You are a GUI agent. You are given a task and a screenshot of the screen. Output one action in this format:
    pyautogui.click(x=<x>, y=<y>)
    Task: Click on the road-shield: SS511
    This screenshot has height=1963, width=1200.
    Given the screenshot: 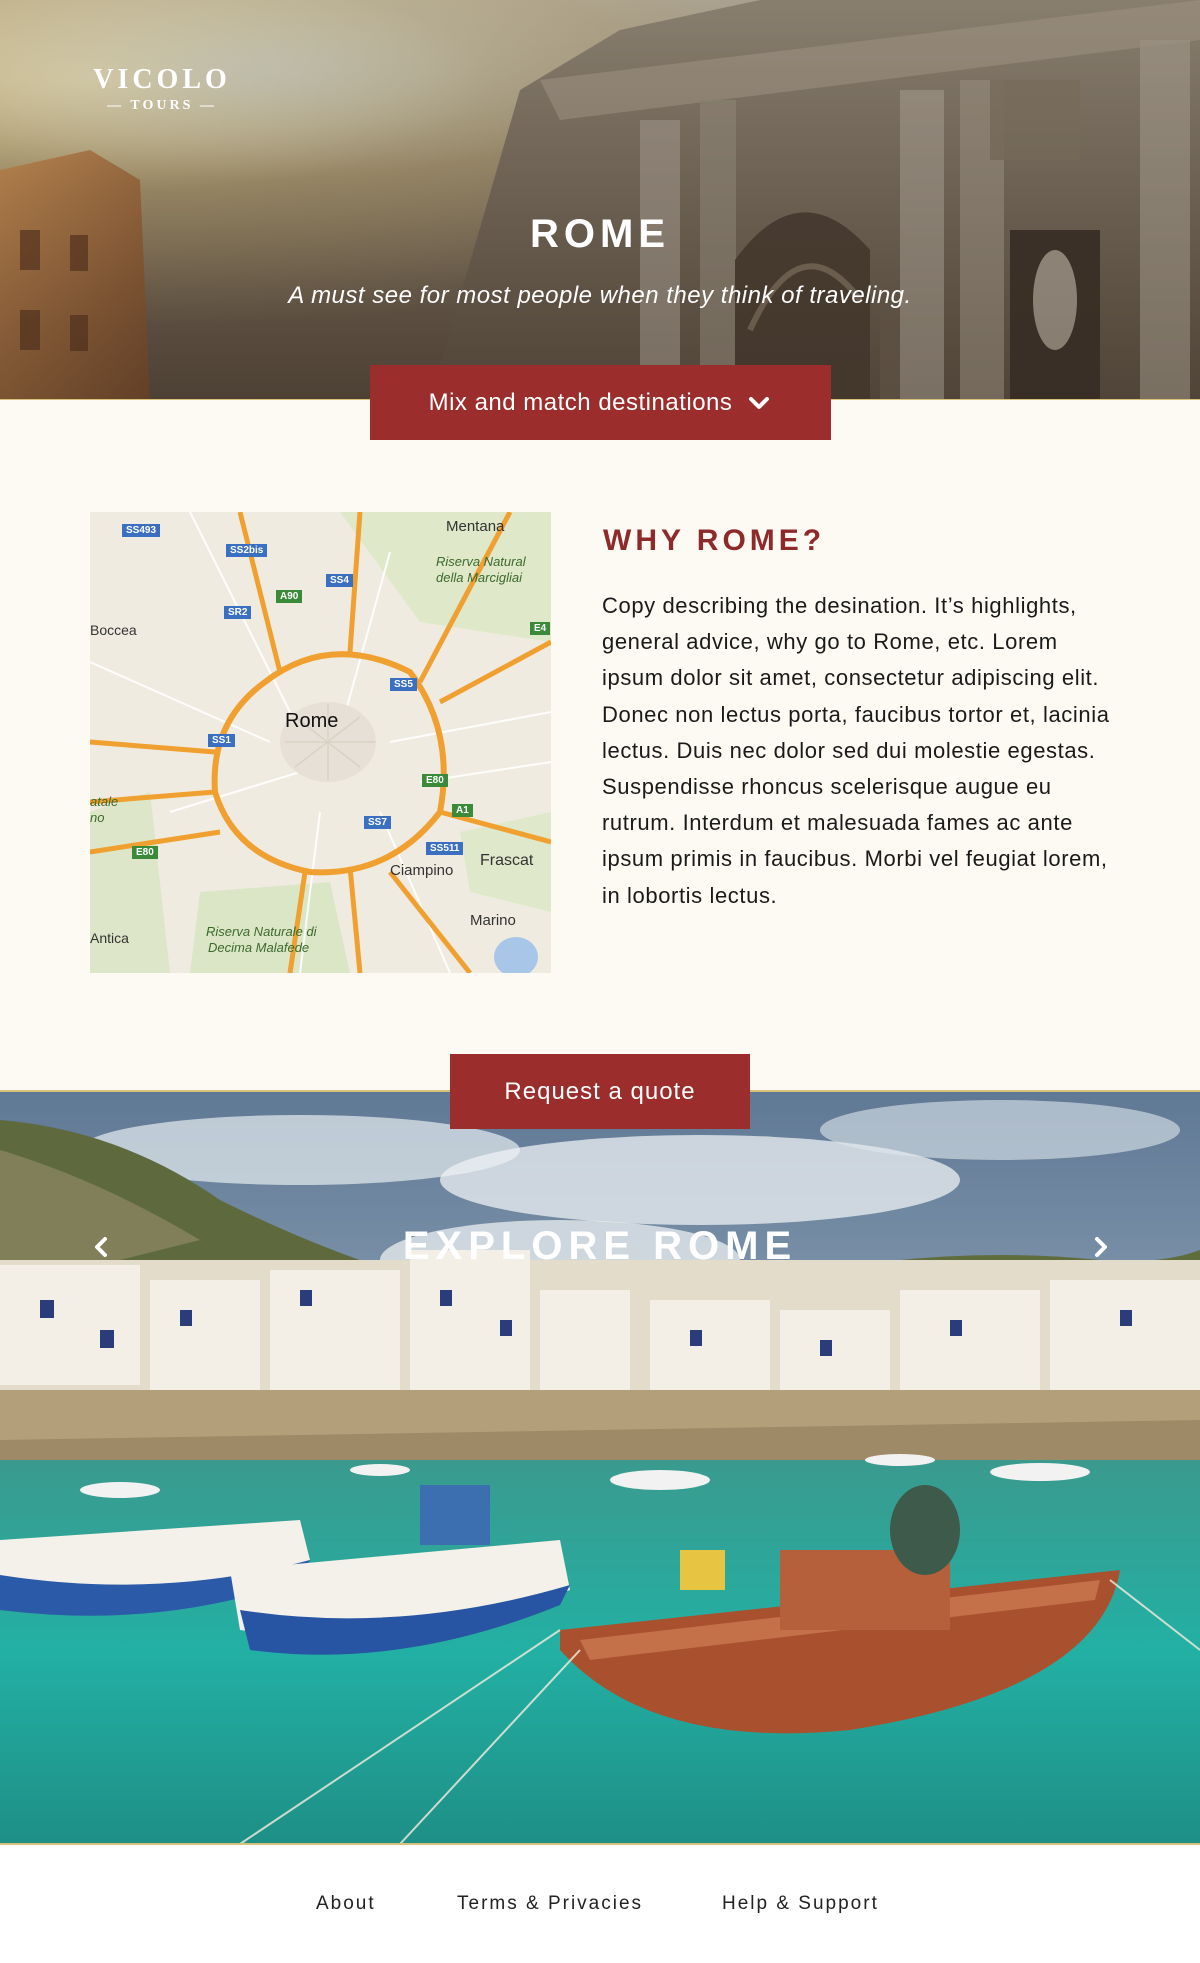 What is the action you would take?
    pyautogui.click(x=445, y=848)
    